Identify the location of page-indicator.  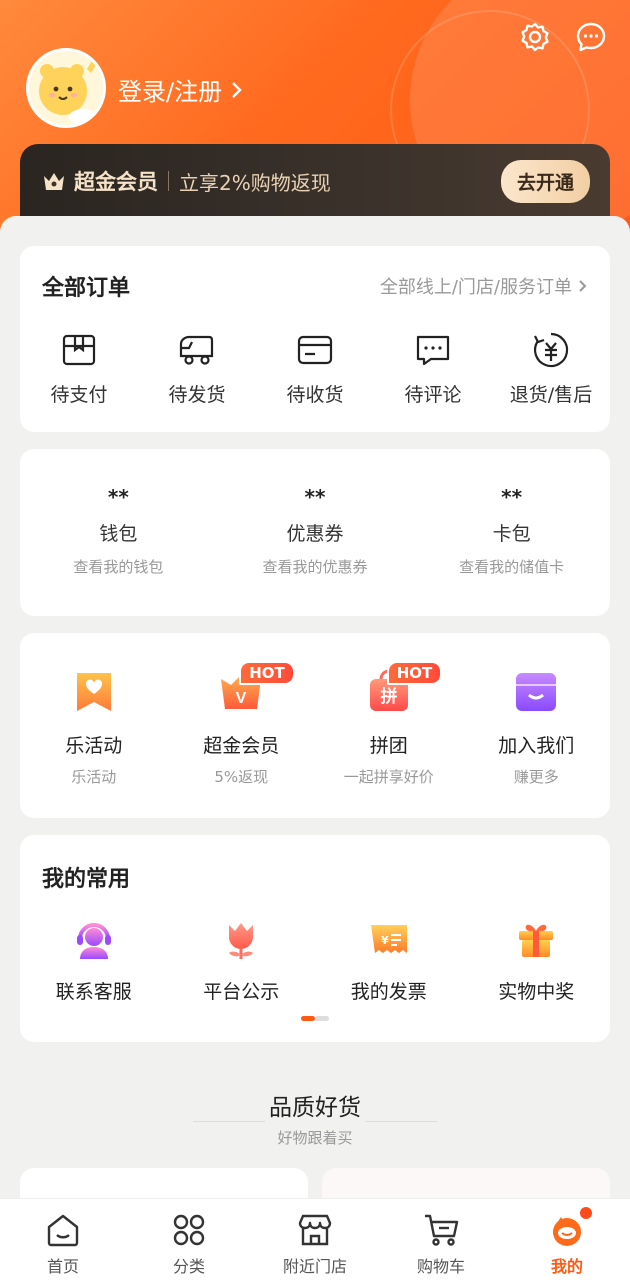
(315, 1018).